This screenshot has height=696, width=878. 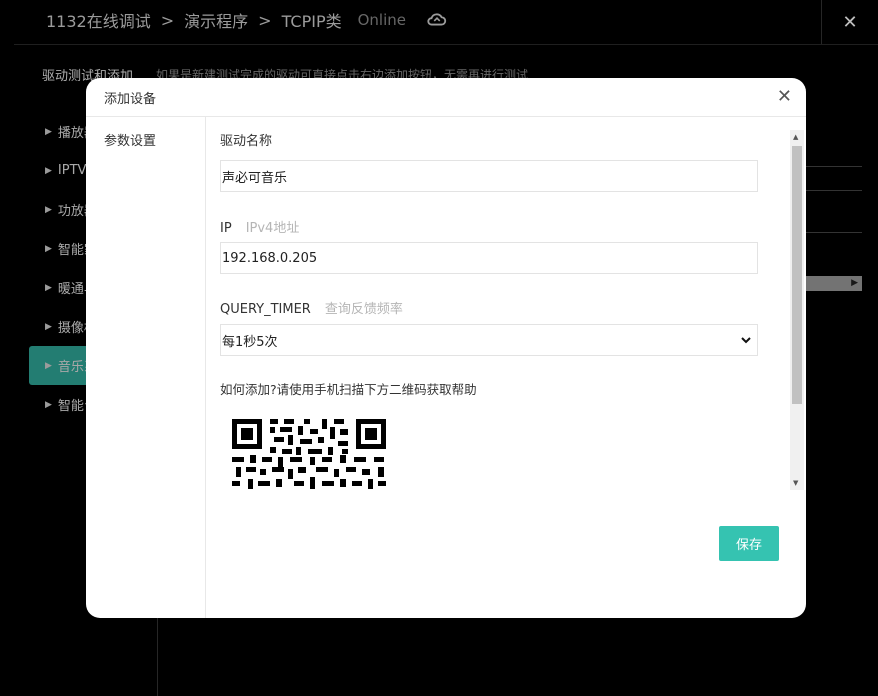 What do you see at coordinates (795, 137) in the screenshot?
I see `arrow-up-icon: ▲` at bounding box center [795, 137].